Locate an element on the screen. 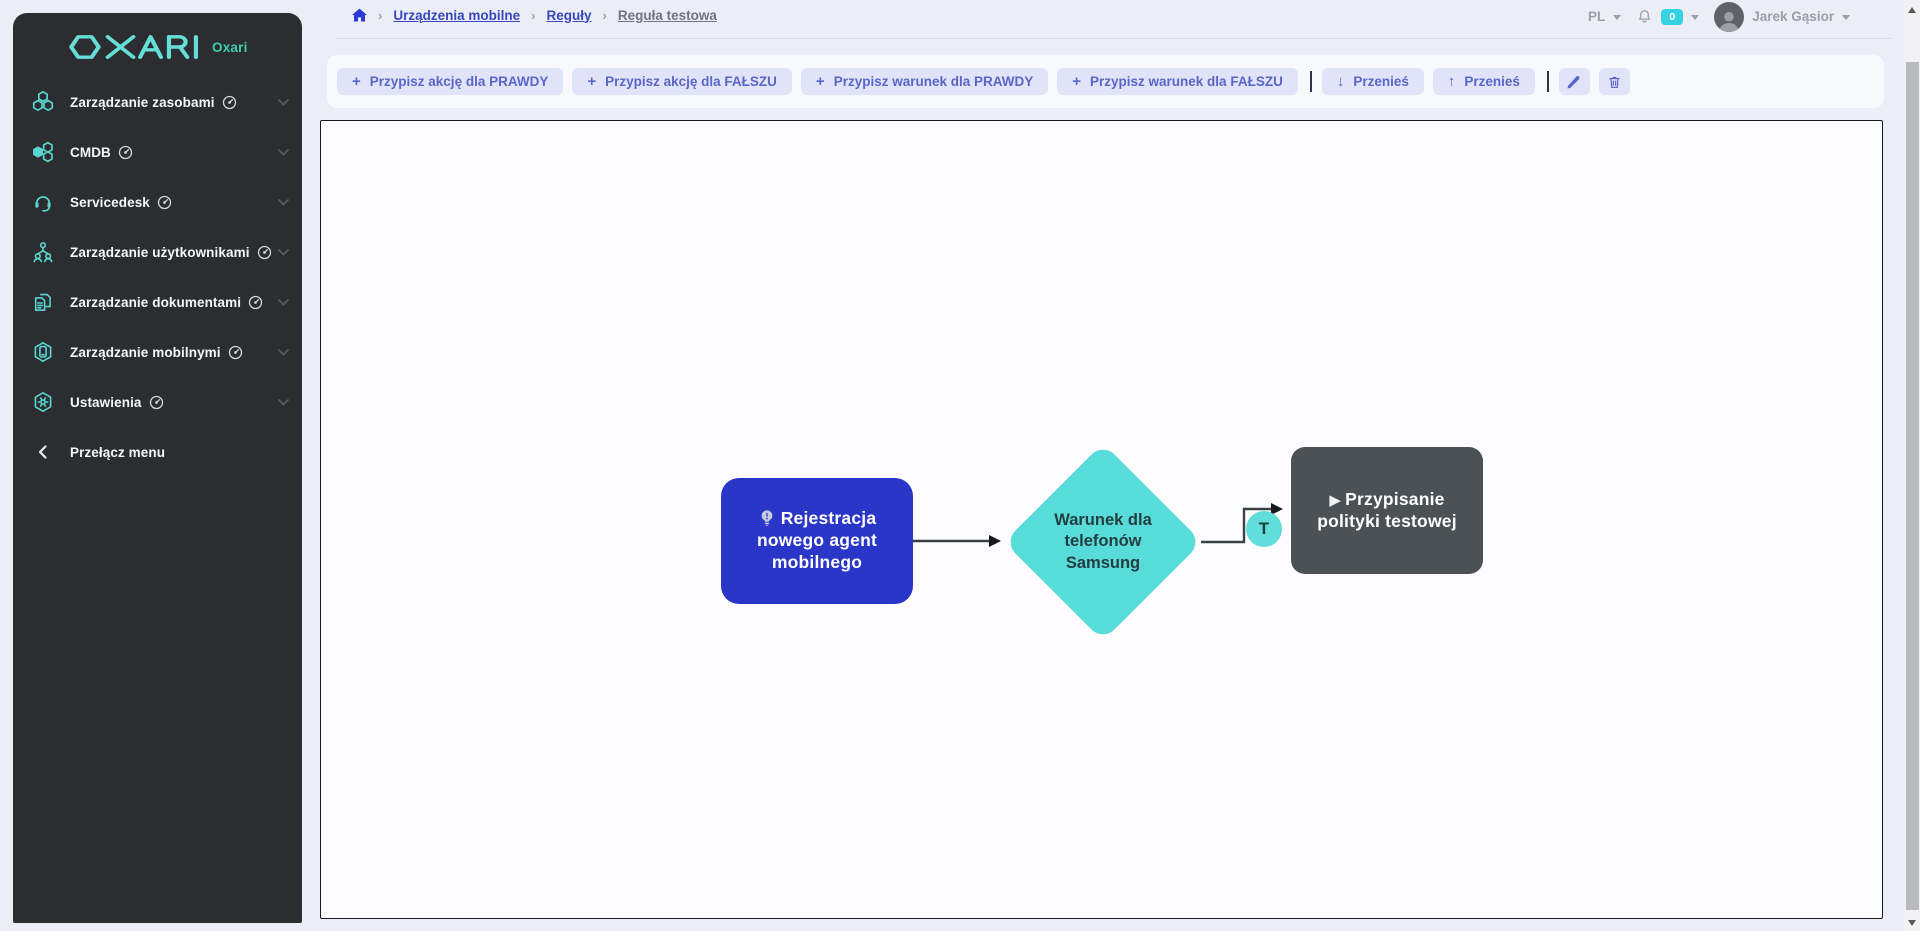 The image size is (1920, 931). move-down-button: ↓ Przenieś is located at coordinates (1372, 81).